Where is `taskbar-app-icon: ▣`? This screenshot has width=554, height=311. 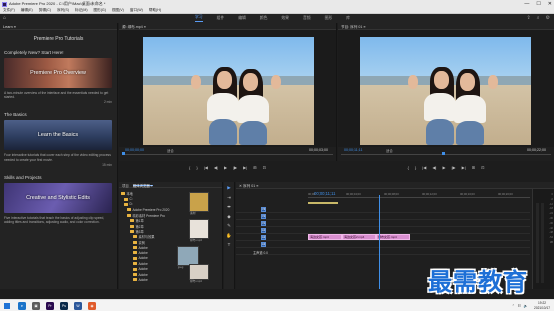
taskbar-app-icon: ▣ is located at coordinates (36, 306).